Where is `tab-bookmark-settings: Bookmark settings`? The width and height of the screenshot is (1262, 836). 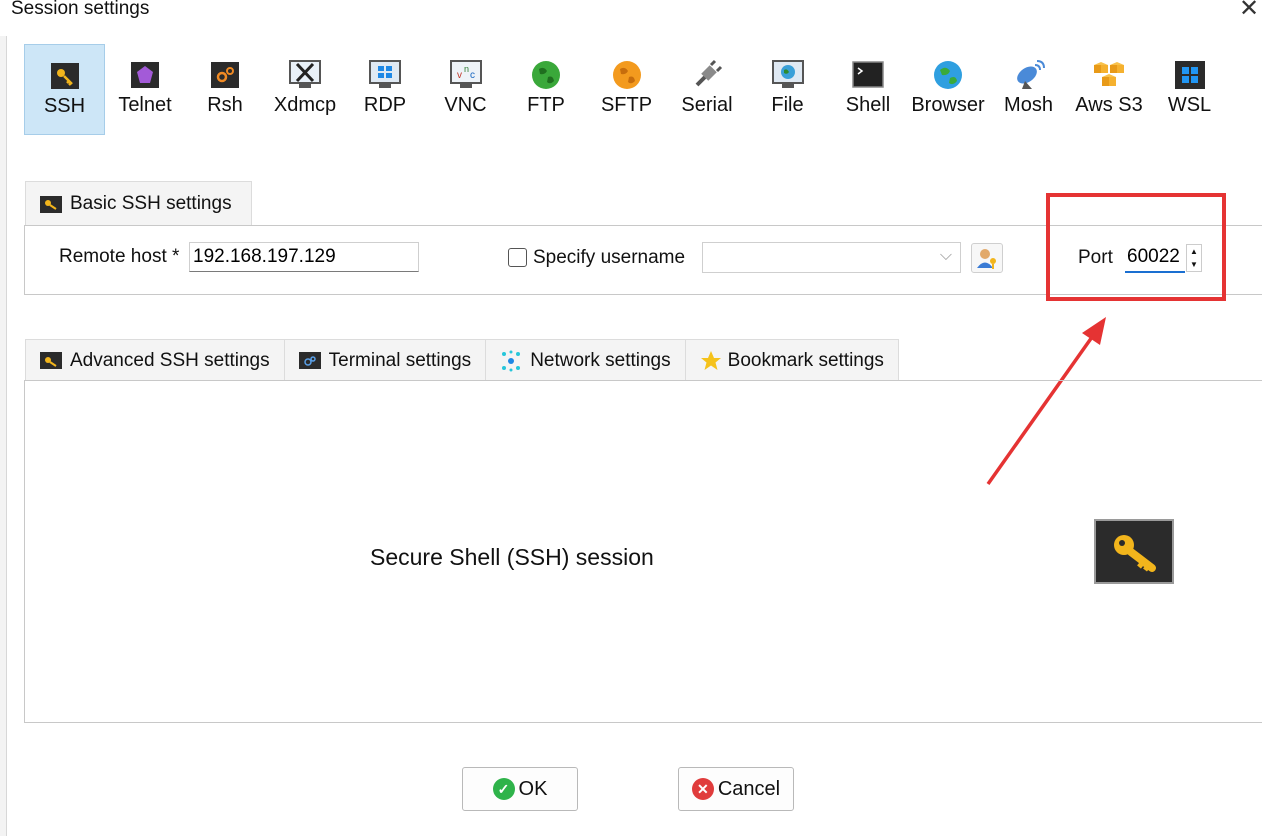
tab-bookmark-settings: Bookmark settings is located at coordinates (791, 360).